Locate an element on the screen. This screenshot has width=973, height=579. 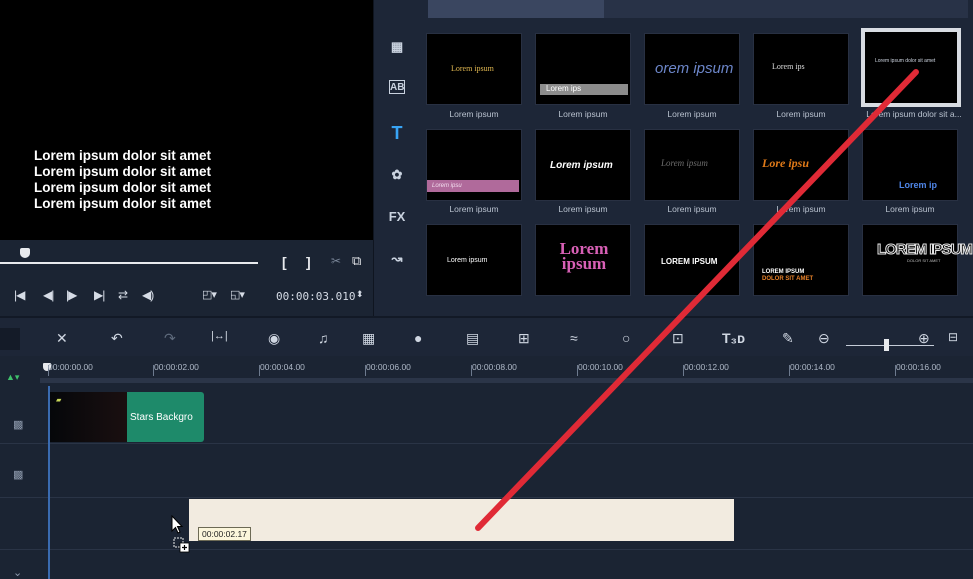
fit-project-icon: |↔| is located at coordinates (219, 336).